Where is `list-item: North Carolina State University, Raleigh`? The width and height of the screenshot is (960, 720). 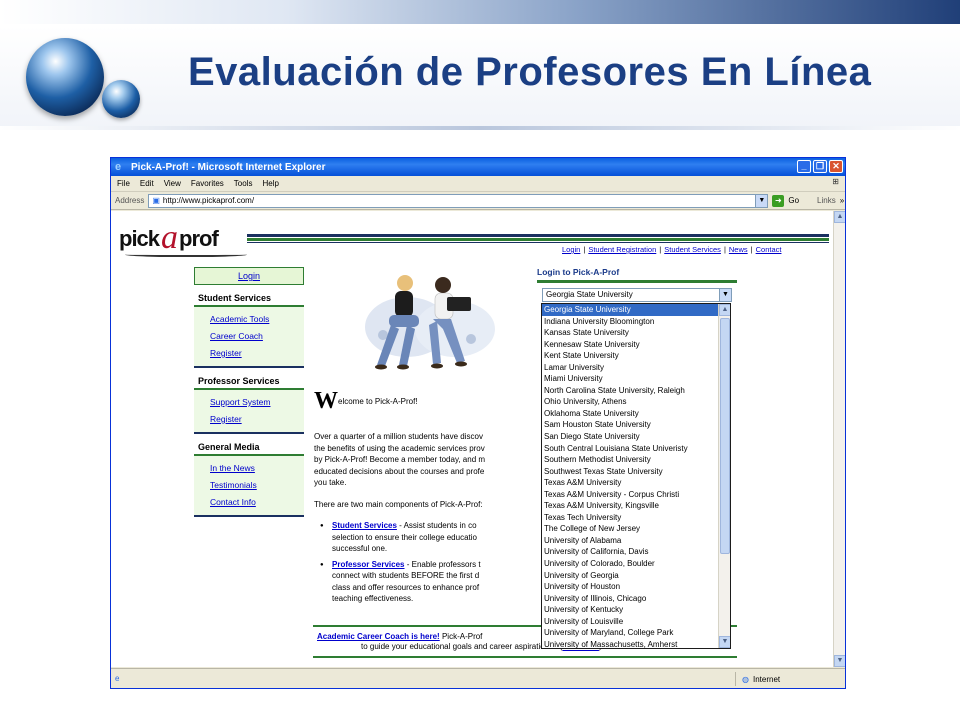 list-item: North Carolina State University, Raleigh is located at coordinates (636, 391).